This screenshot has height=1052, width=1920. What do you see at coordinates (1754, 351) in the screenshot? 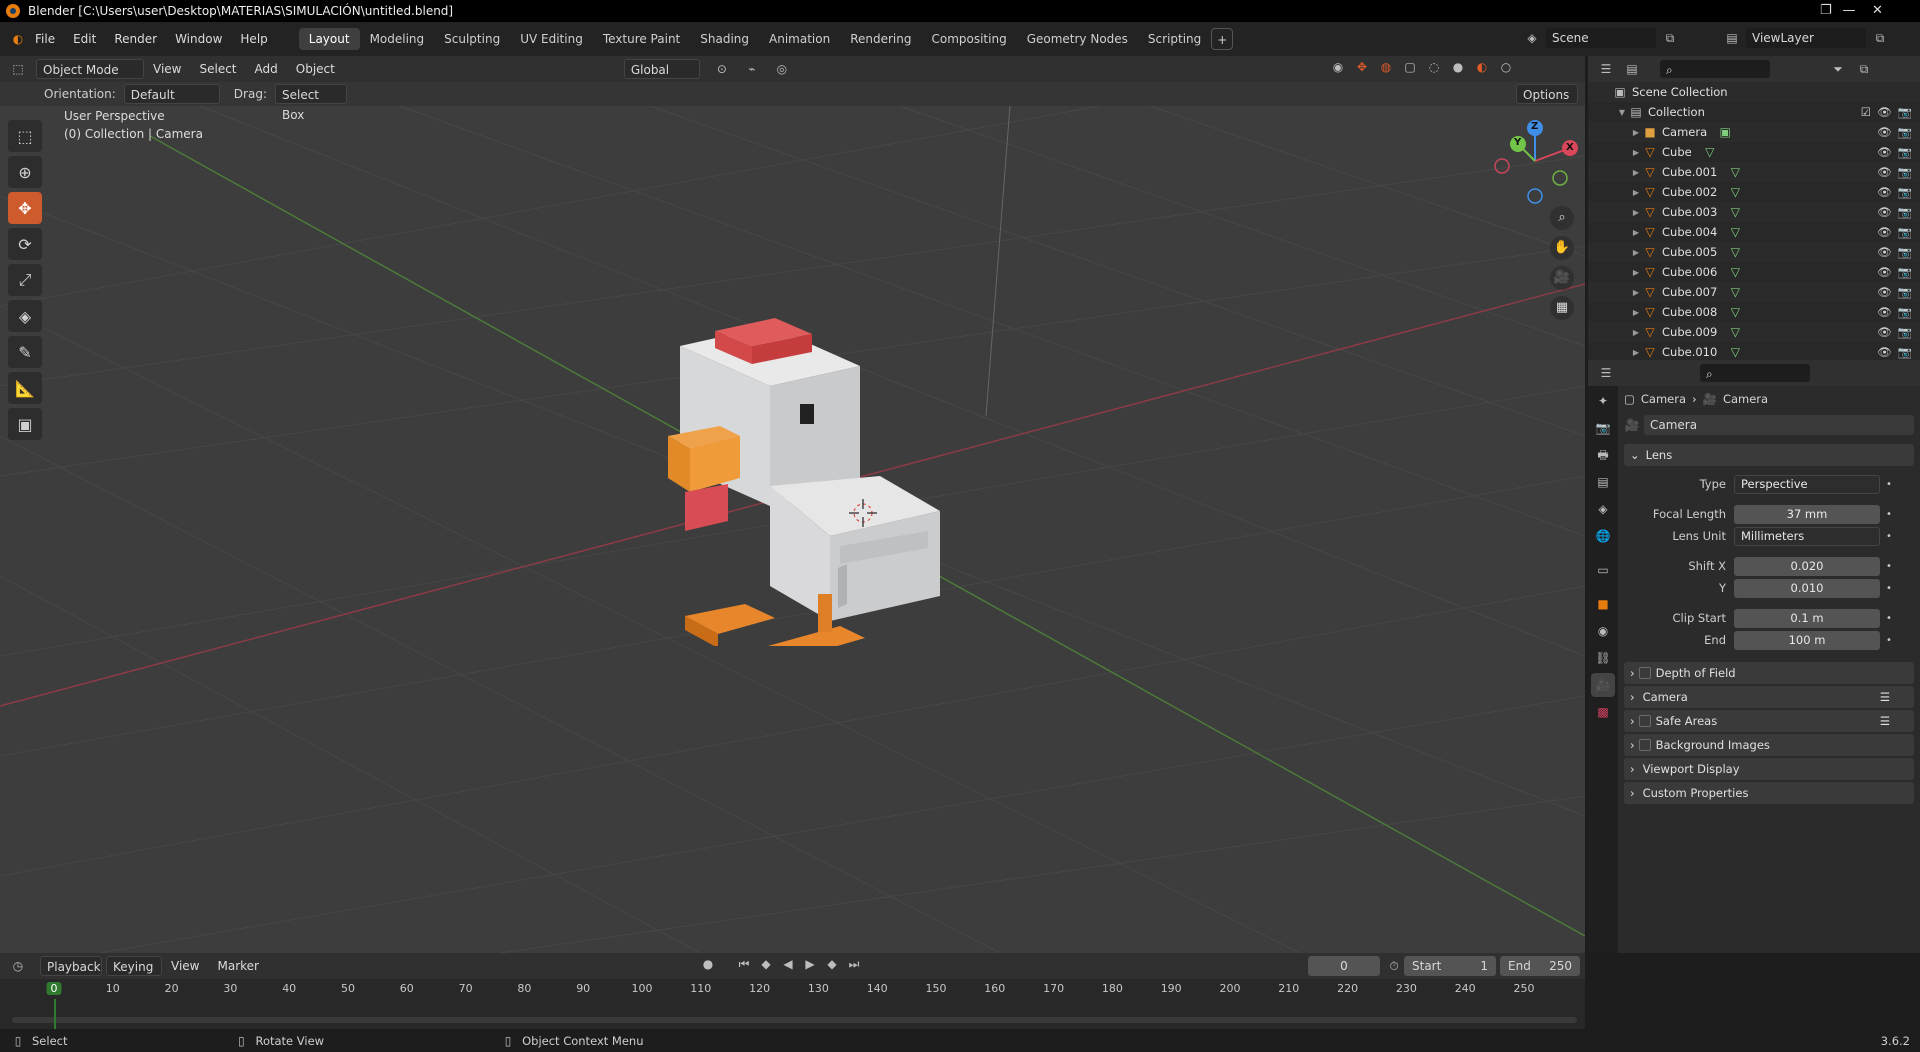
I see `outliner-item-cube-010: ▶ ▽ Cube.010 ▽ 👁 📷` at bounding box center [1754, 351].